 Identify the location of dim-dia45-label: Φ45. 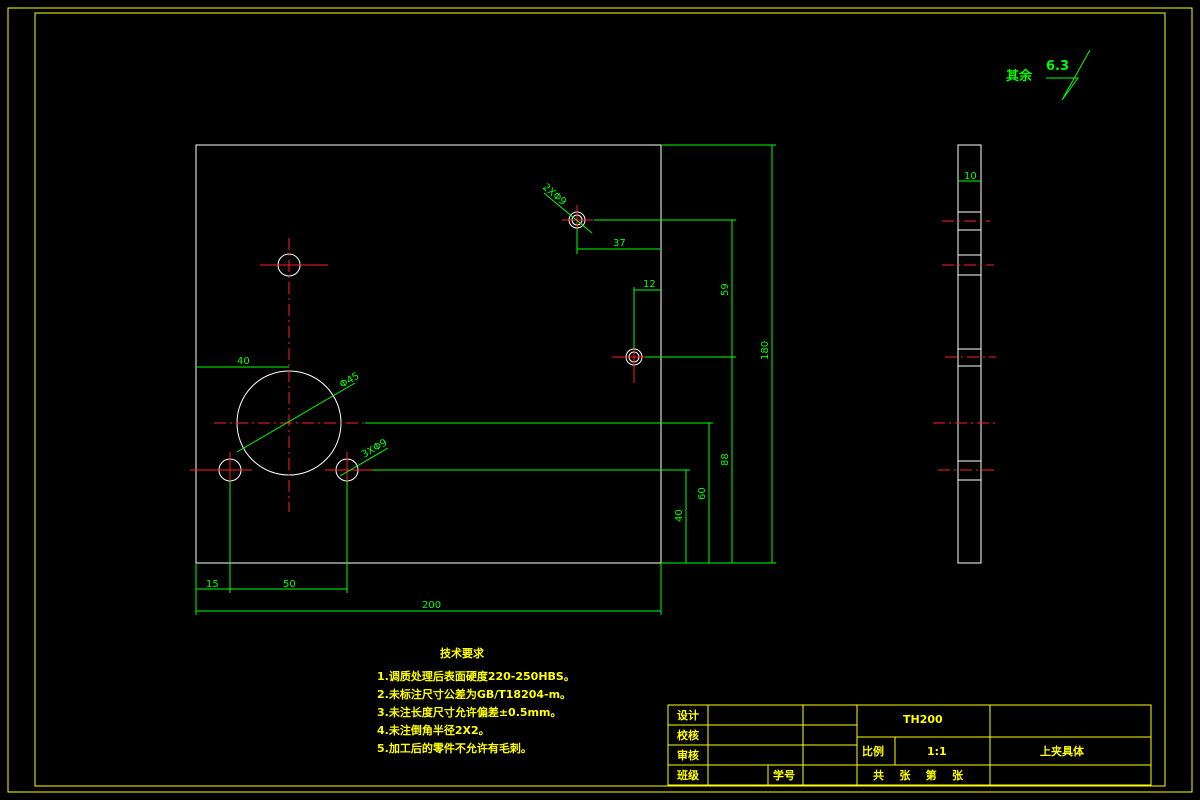
(349, 381).